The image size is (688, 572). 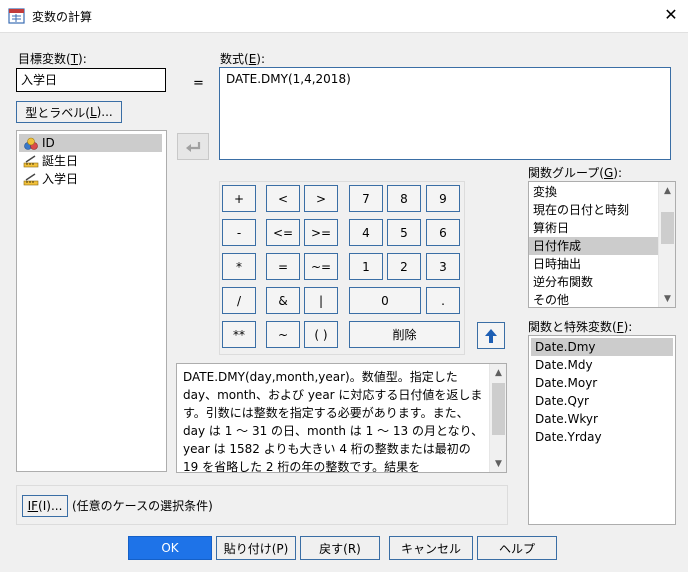 I want to click on expression-label: 数式(E):, so click(x=243, y=59).